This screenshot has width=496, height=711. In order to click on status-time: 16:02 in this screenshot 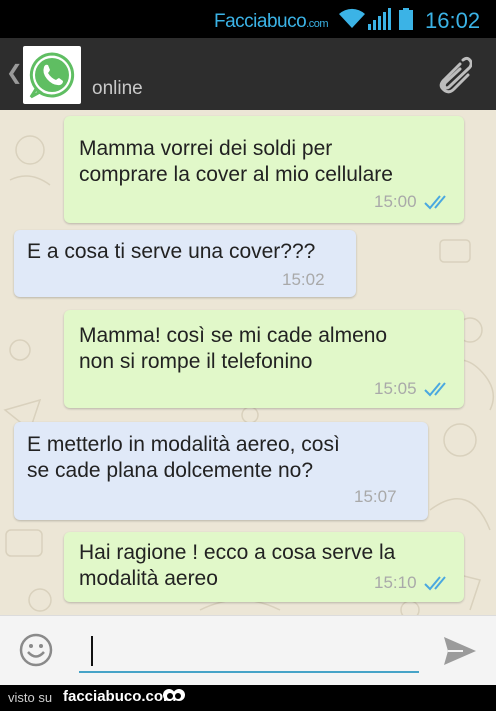, I will do `click(453, 20)`.